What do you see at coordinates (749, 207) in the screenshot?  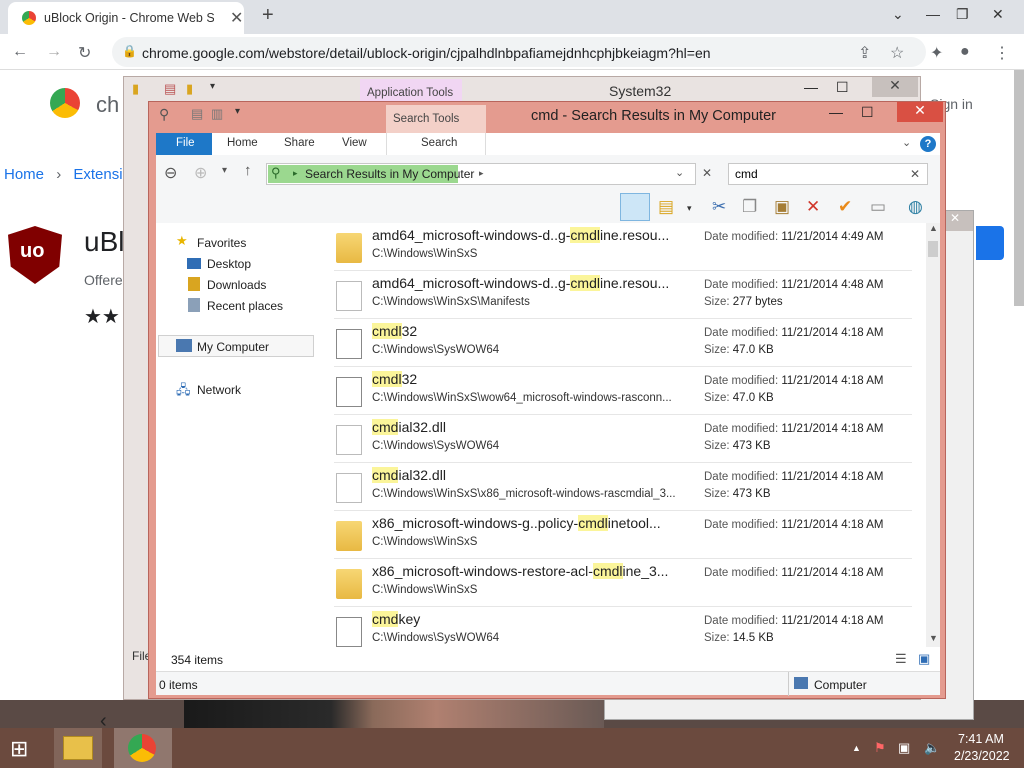 I see `copy-icon: ❐` at bounding box center [749, 207].